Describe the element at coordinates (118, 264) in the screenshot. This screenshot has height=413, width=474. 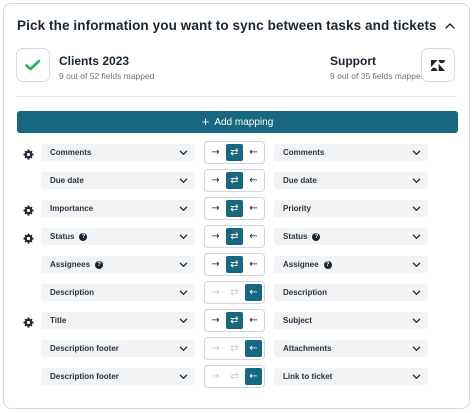
I see `source-field-select: Assignees?` at that location.